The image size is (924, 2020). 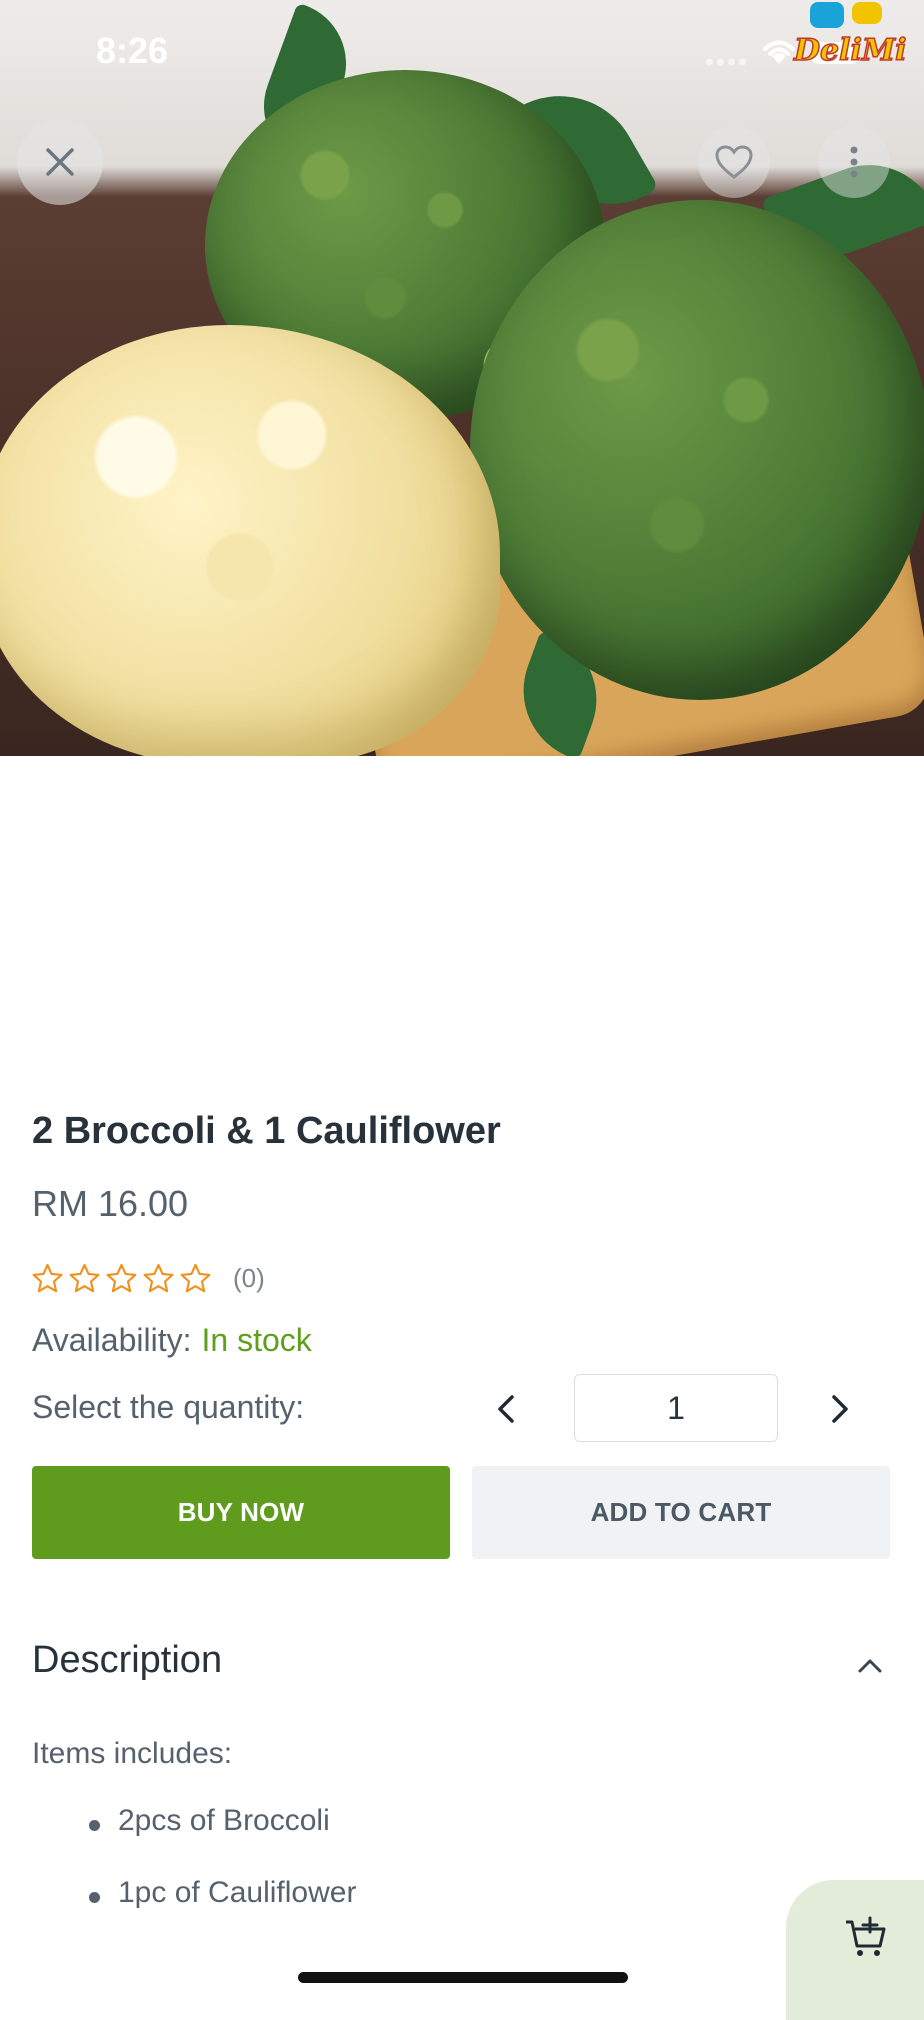 I want to click on description-toggle, so click(x=870, y=1666).